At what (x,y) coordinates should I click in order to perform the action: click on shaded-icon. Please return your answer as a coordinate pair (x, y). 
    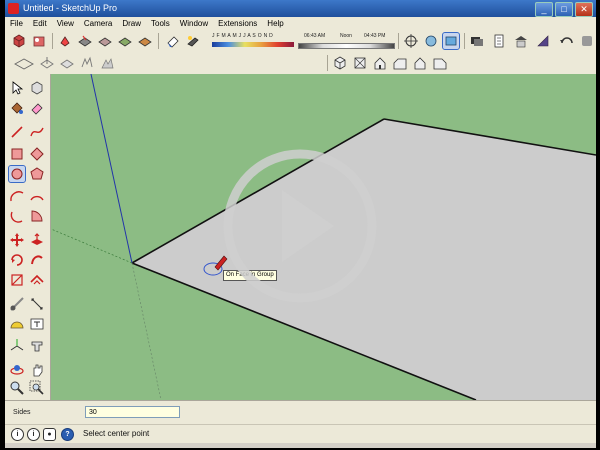
    Looking at the image, I should click on (125, 41).